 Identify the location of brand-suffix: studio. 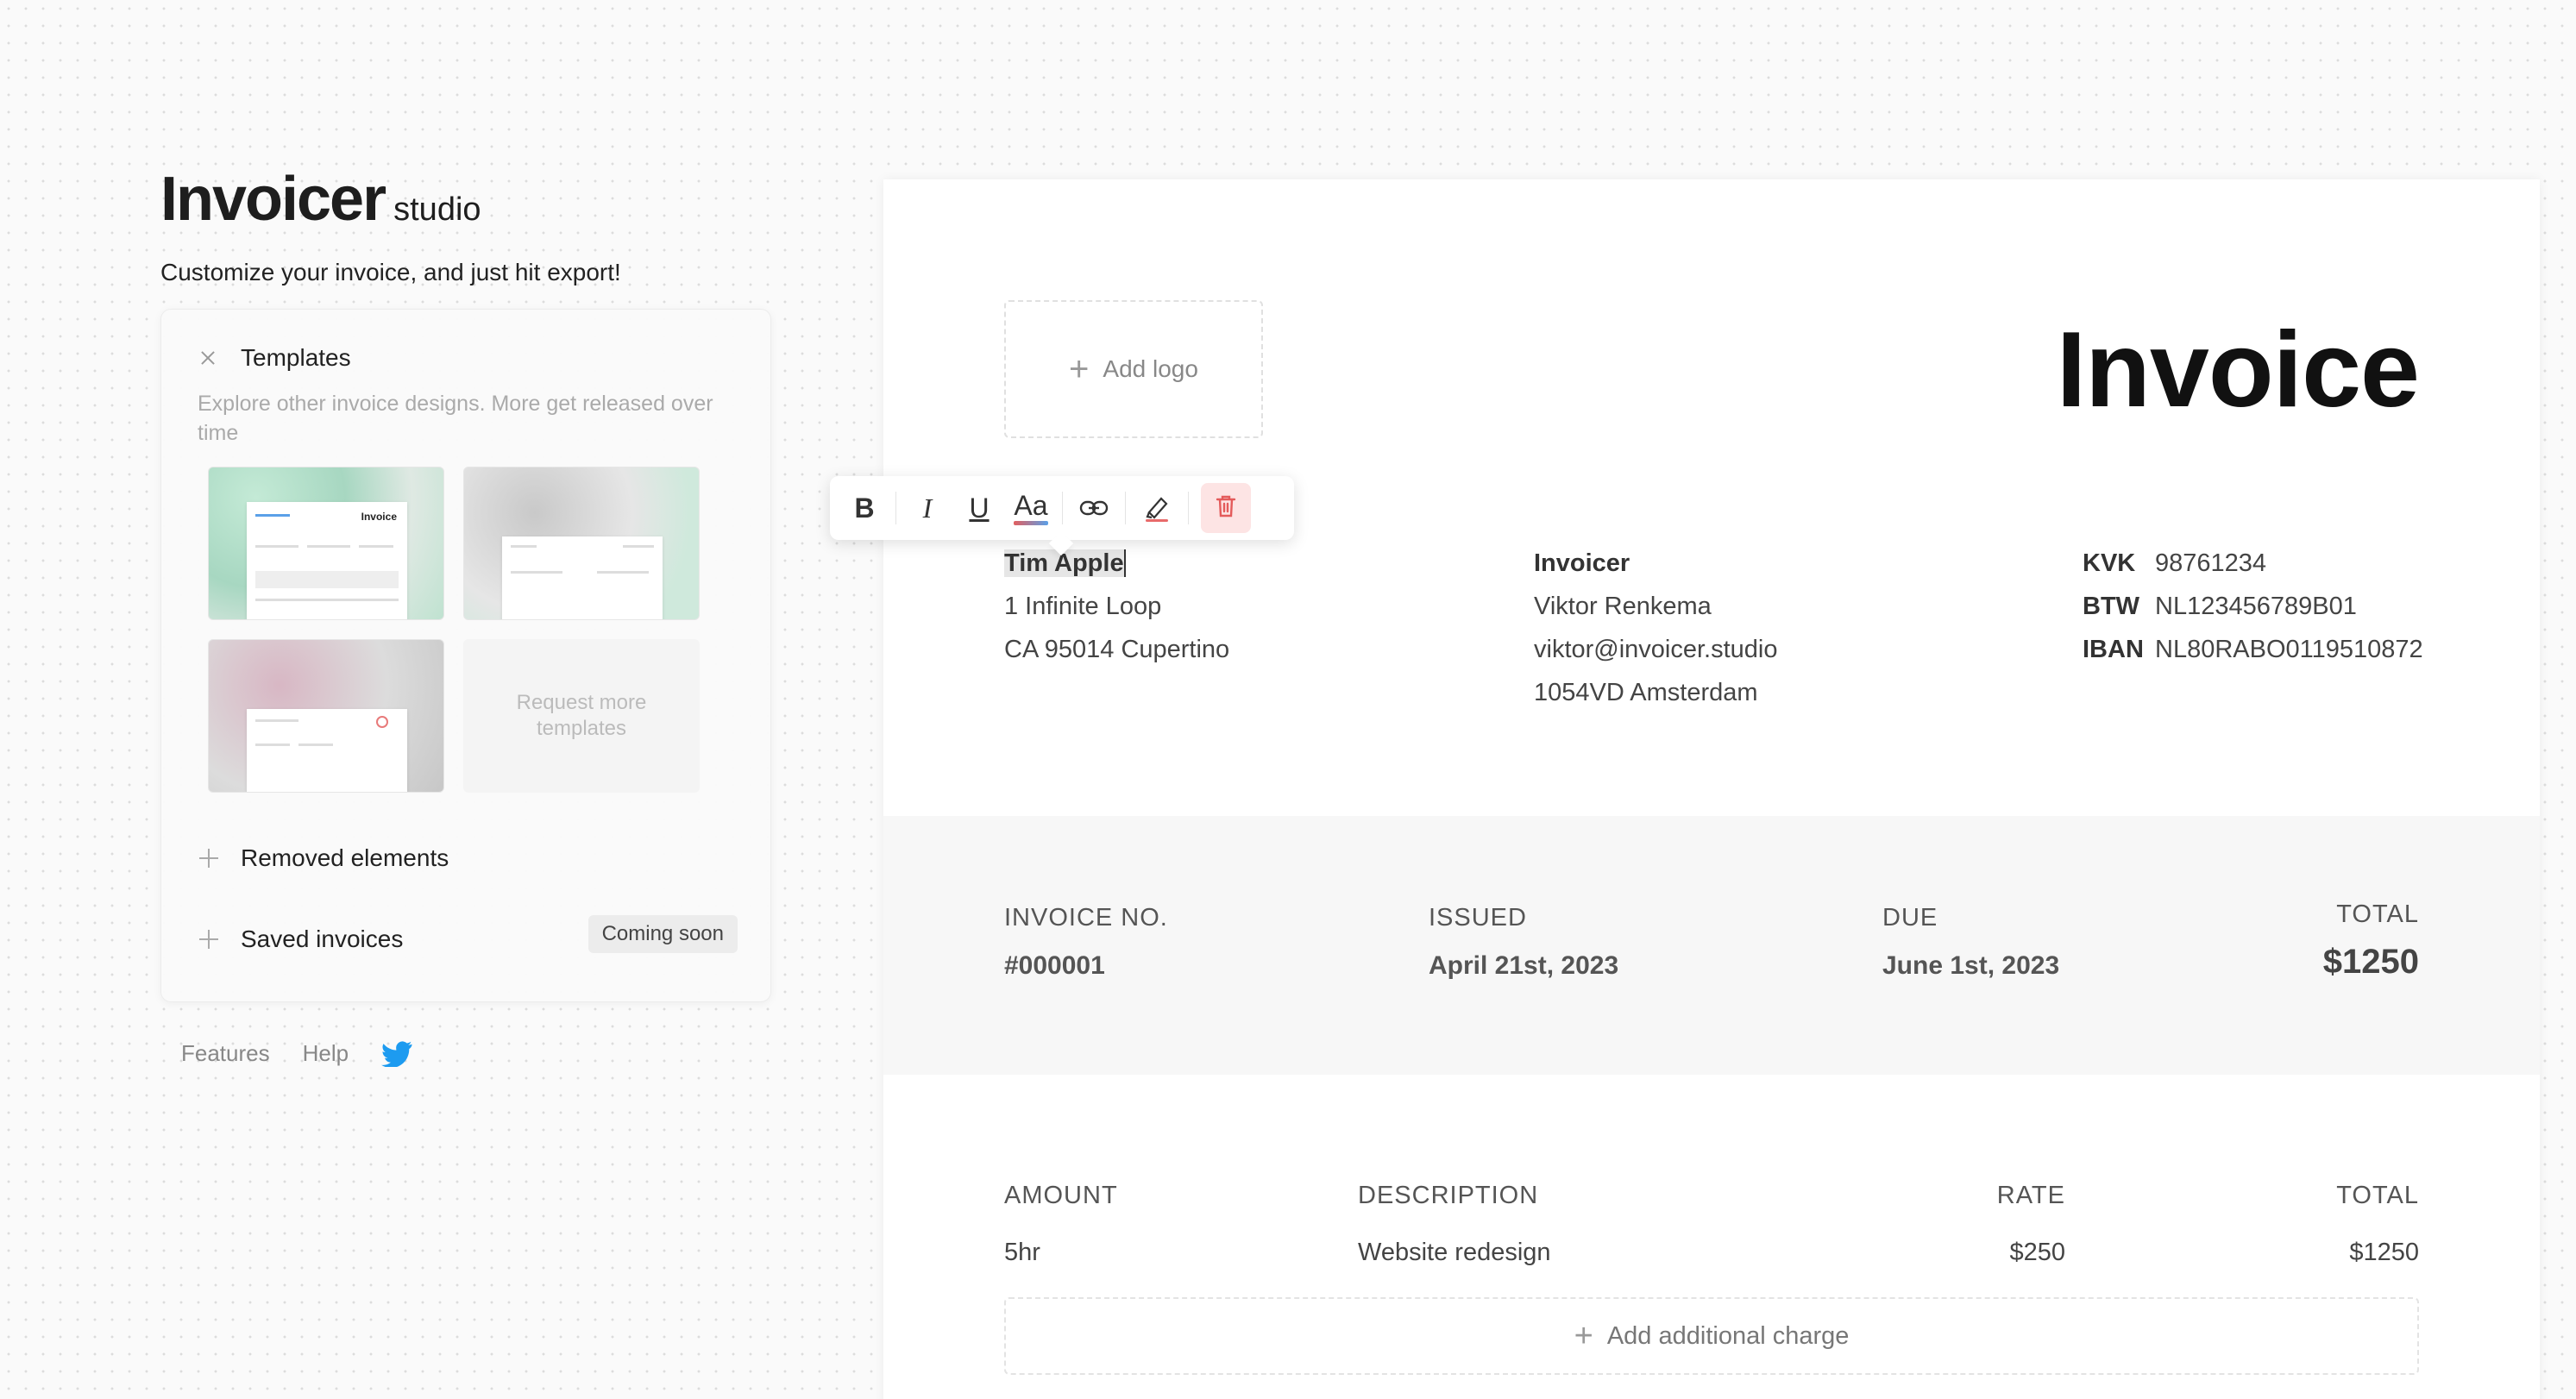
(437, 209).